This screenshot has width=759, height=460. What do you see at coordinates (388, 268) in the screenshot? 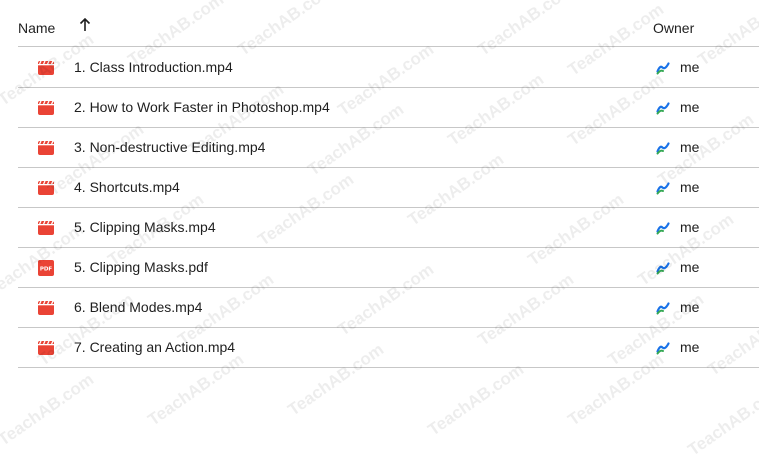
I see `file-row: PDF 5. Clipping Masks.pdf me` at bounding box center [388, 268].